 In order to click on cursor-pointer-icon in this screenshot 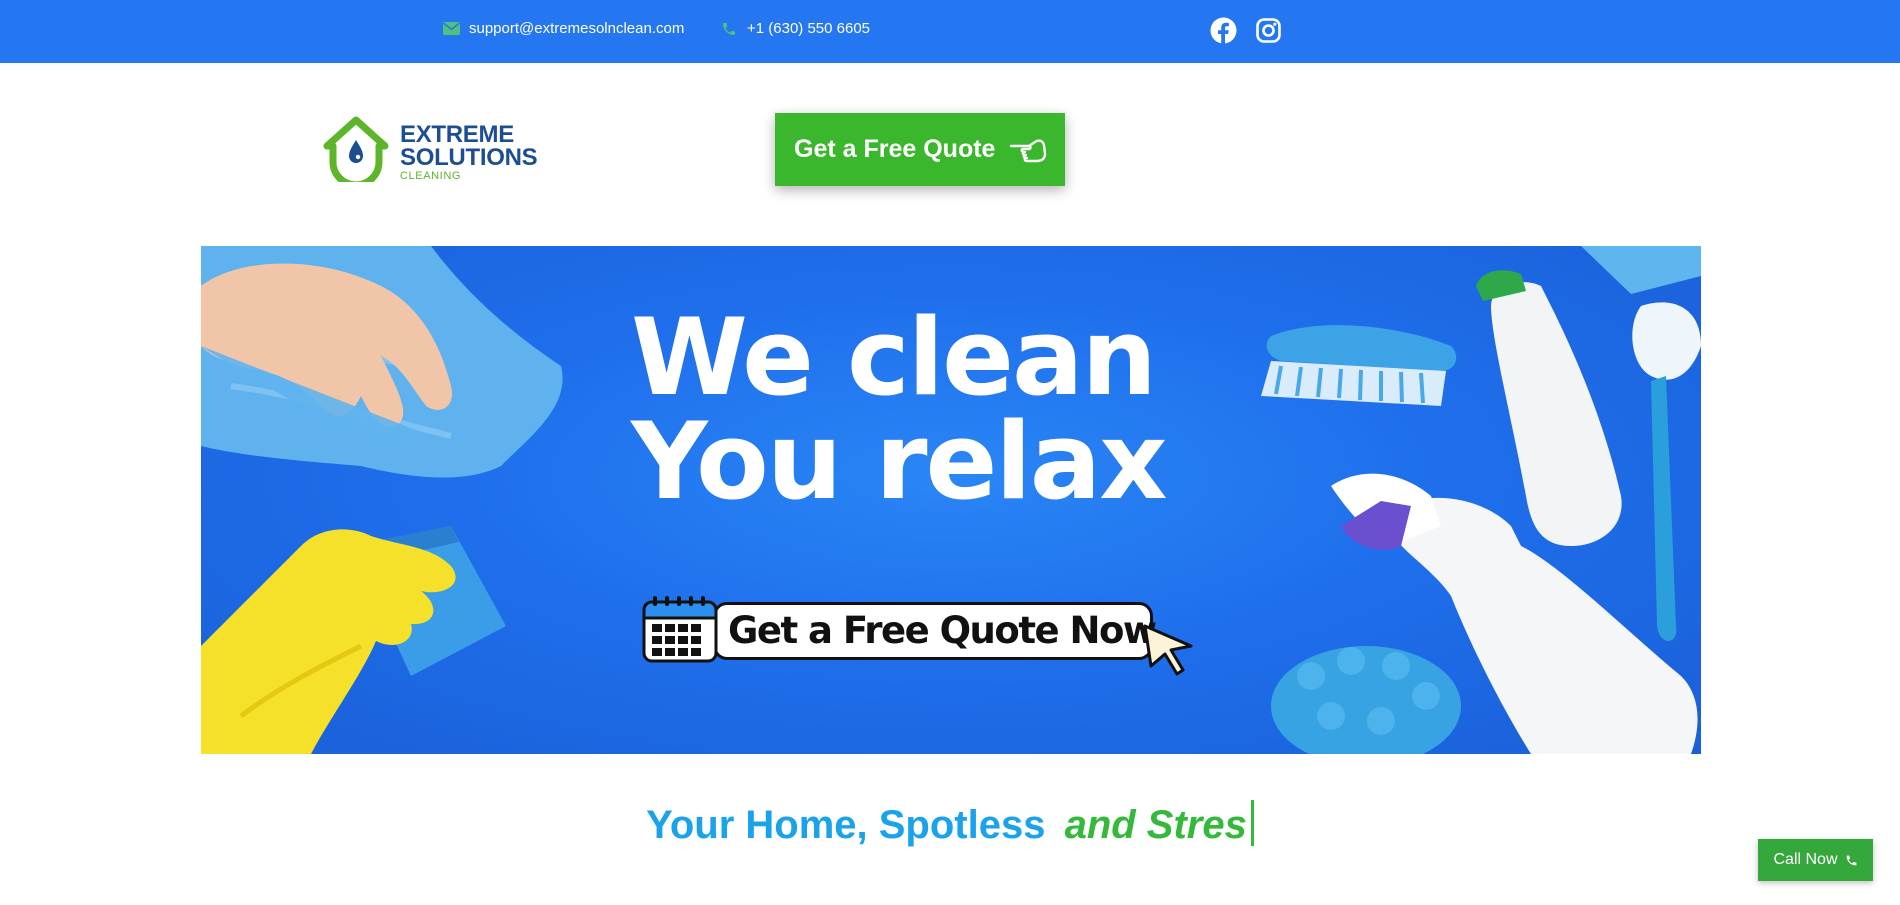, I will do `click(1168, 650)`.